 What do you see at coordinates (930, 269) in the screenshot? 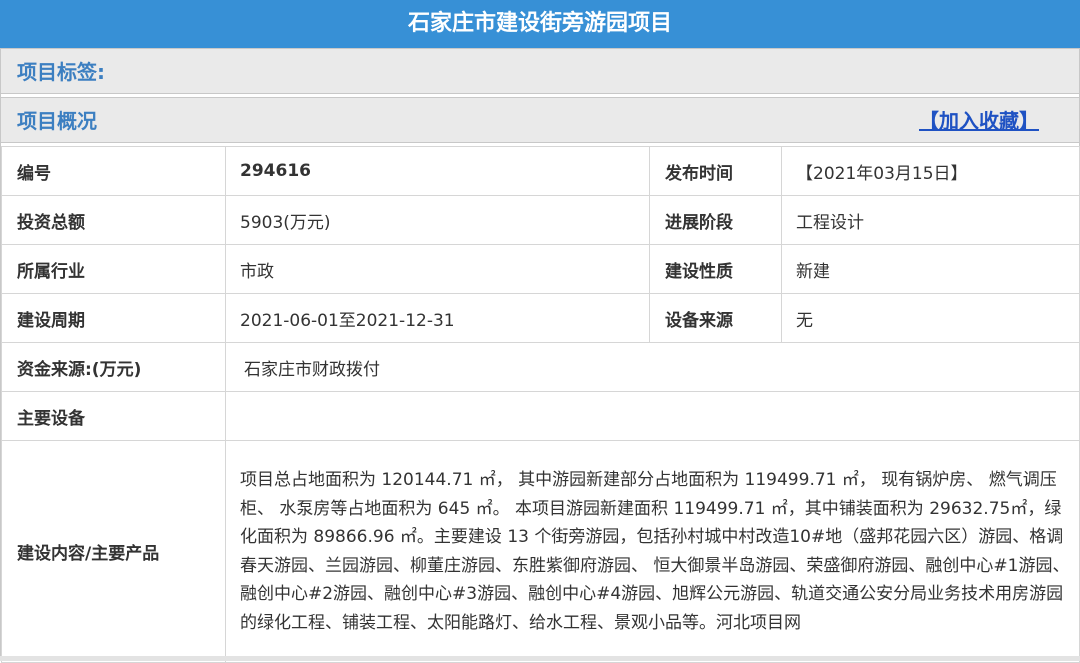
I see `nature-value: 新建` at bounding box center [930, 269].